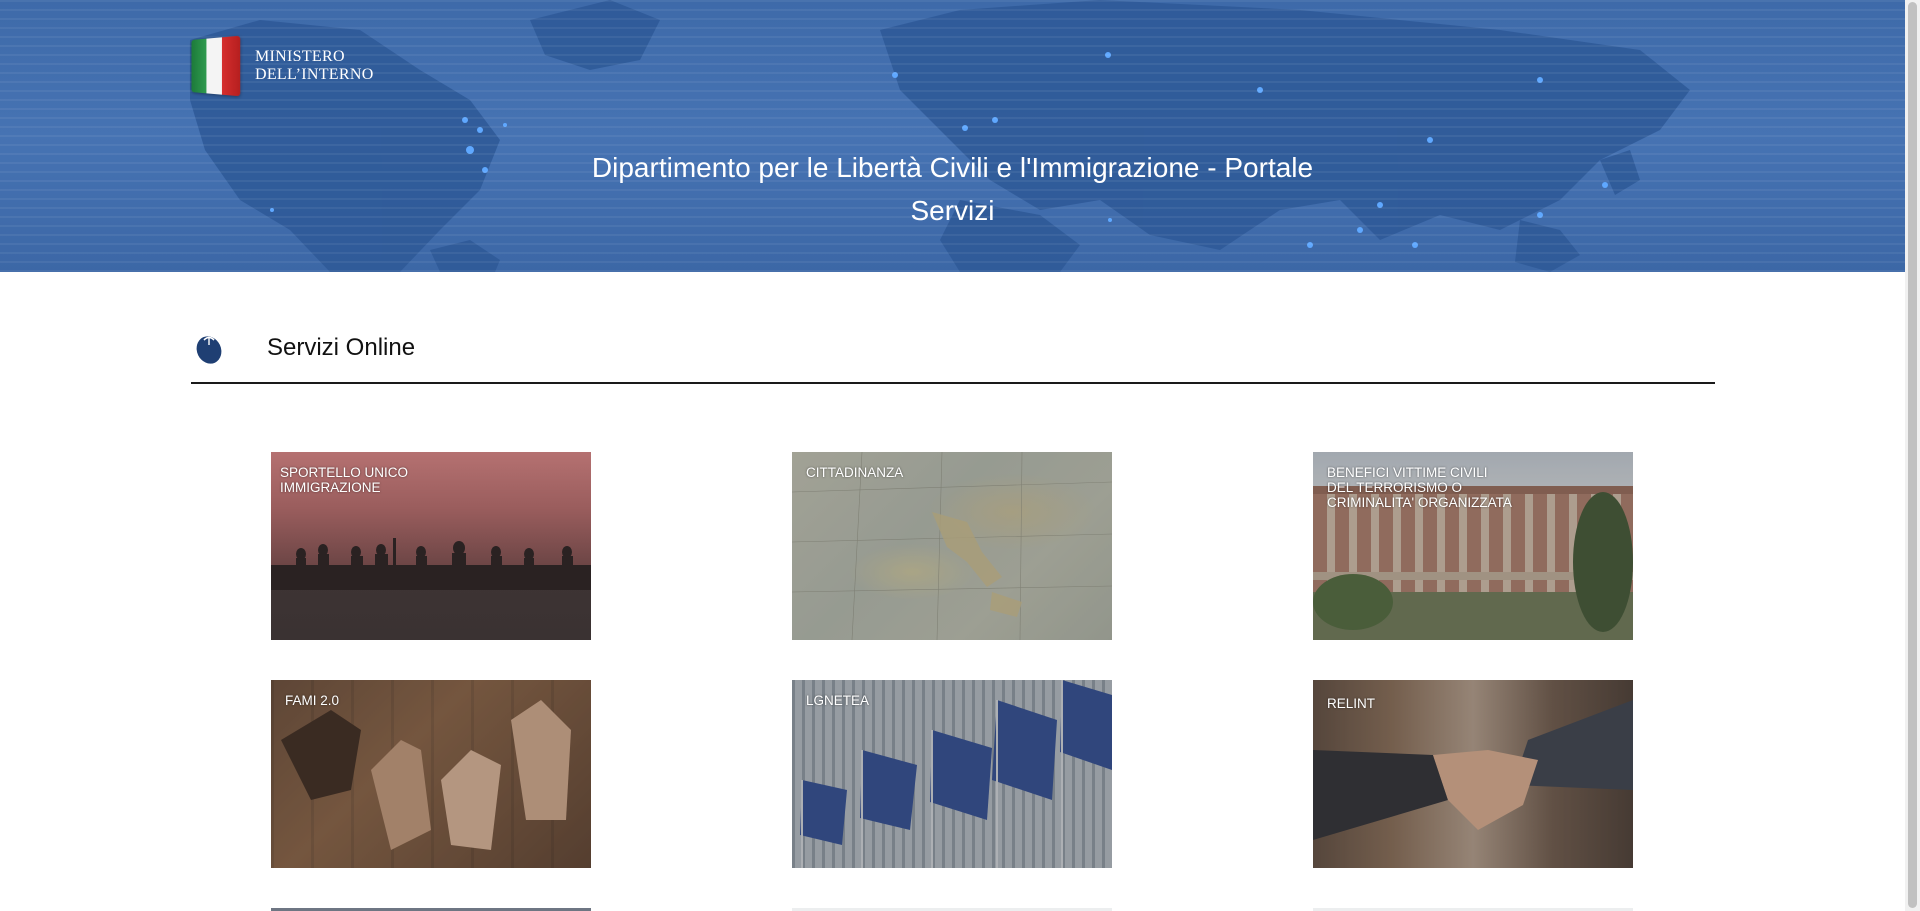  What do you see at coordinates (209, 350) in the screenshot?
I see `computer-mouse-icon` at bounding box center [209, 350].